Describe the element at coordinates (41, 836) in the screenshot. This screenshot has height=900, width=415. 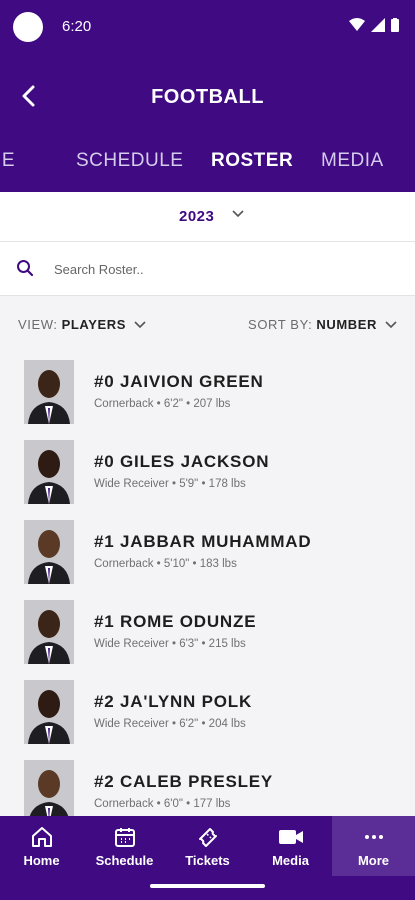
I see `home-icon` at that location.